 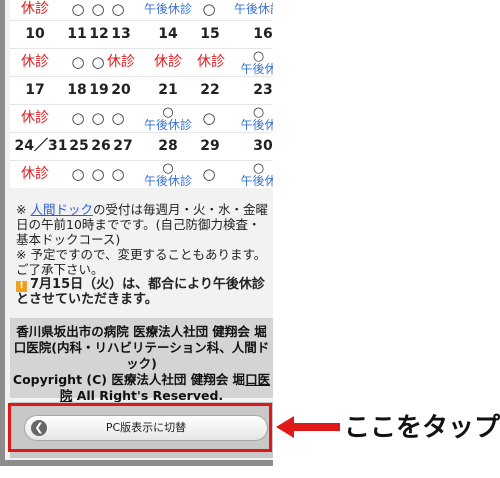 What do you see at coordinates (210, 34) in the screenshot?
I see `date-cell: 15` at bounding box center [210, 34].